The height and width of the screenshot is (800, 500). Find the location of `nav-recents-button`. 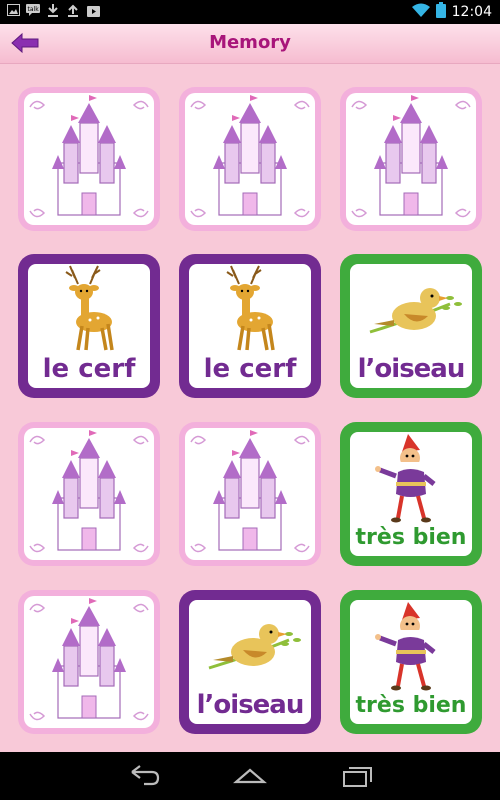

nav-recents-button is located at coordinates (358, 776).